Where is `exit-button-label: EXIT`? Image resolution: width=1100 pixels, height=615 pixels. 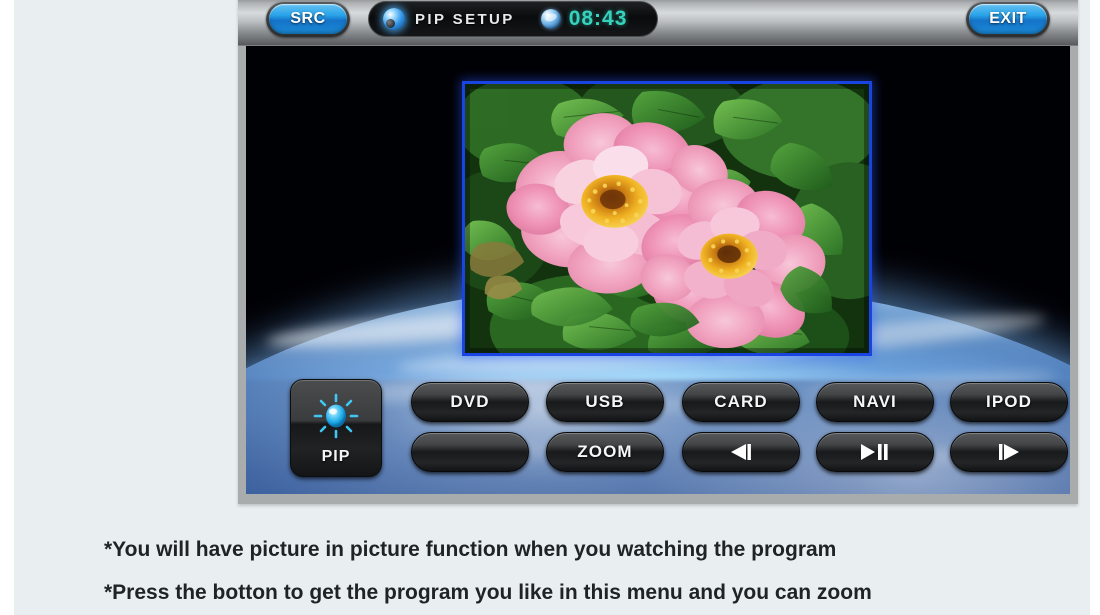
exit-button-label: EXIT is located at coordinates (1008, 18).